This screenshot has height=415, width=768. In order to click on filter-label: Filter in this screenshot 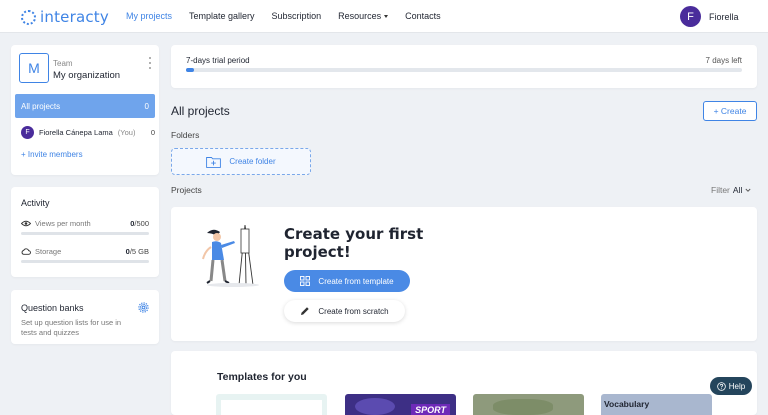, I will do `click(720, 190)`.